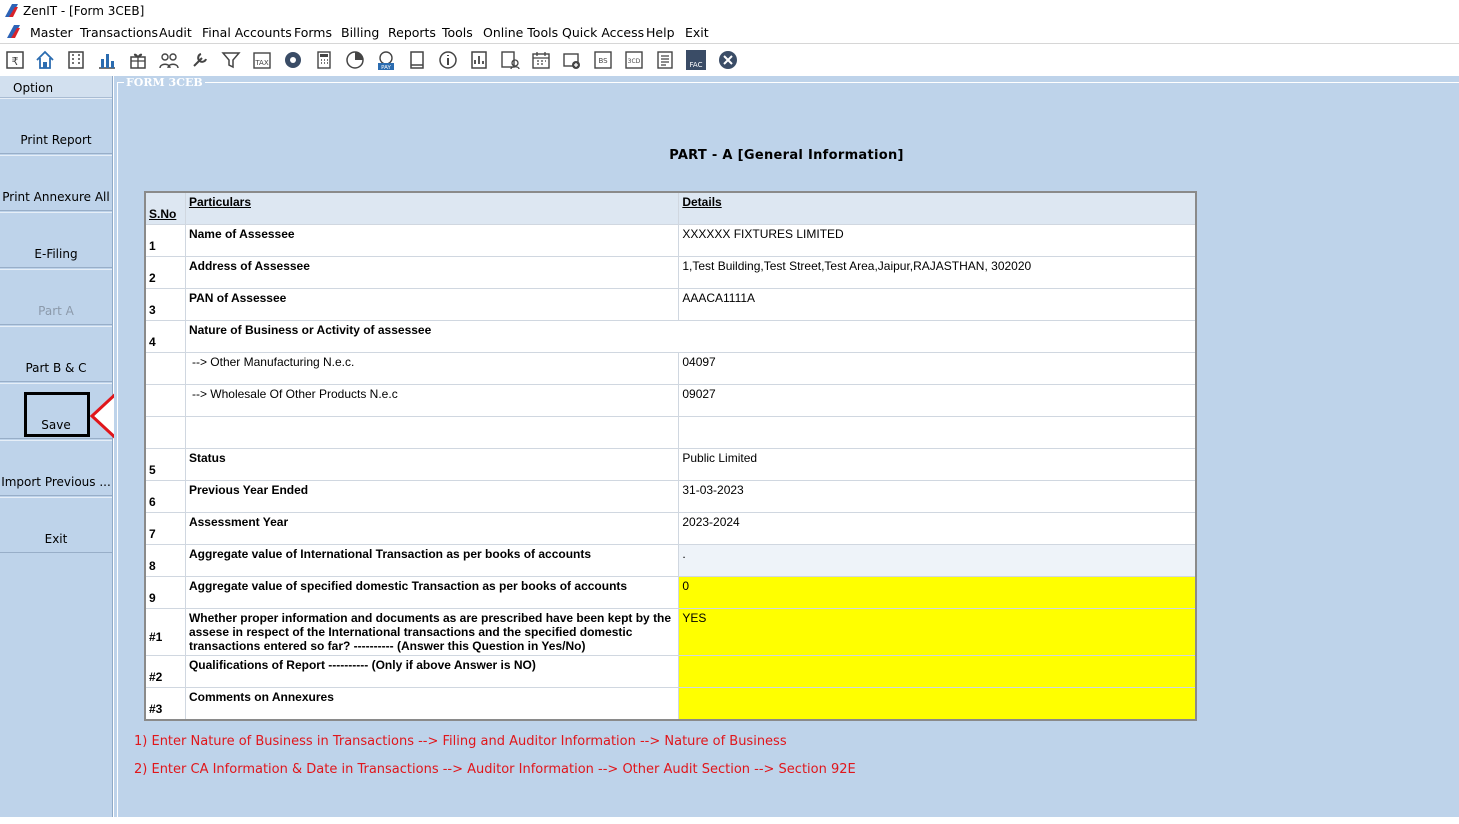  What do you see at coordinates (432, 432) in the screenshot?
I see `row-particulars` at bounding box center [432, 432].